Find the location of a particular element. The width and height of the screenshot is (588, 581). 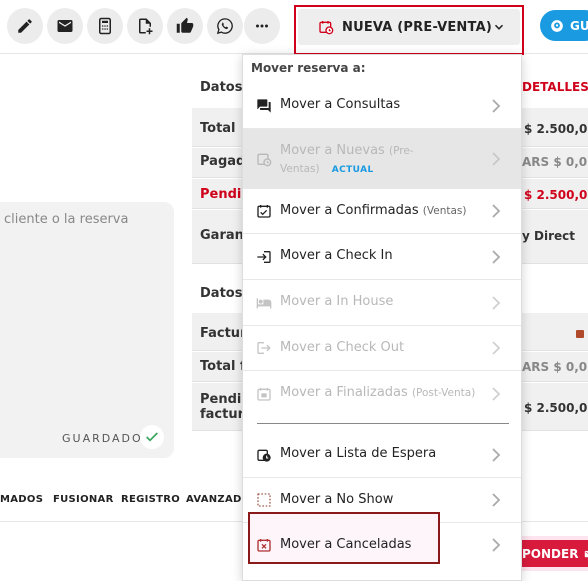

menu-item-confirmadas: Mover a Confirmadas (Ventas) is located at coordinates (382, 211).